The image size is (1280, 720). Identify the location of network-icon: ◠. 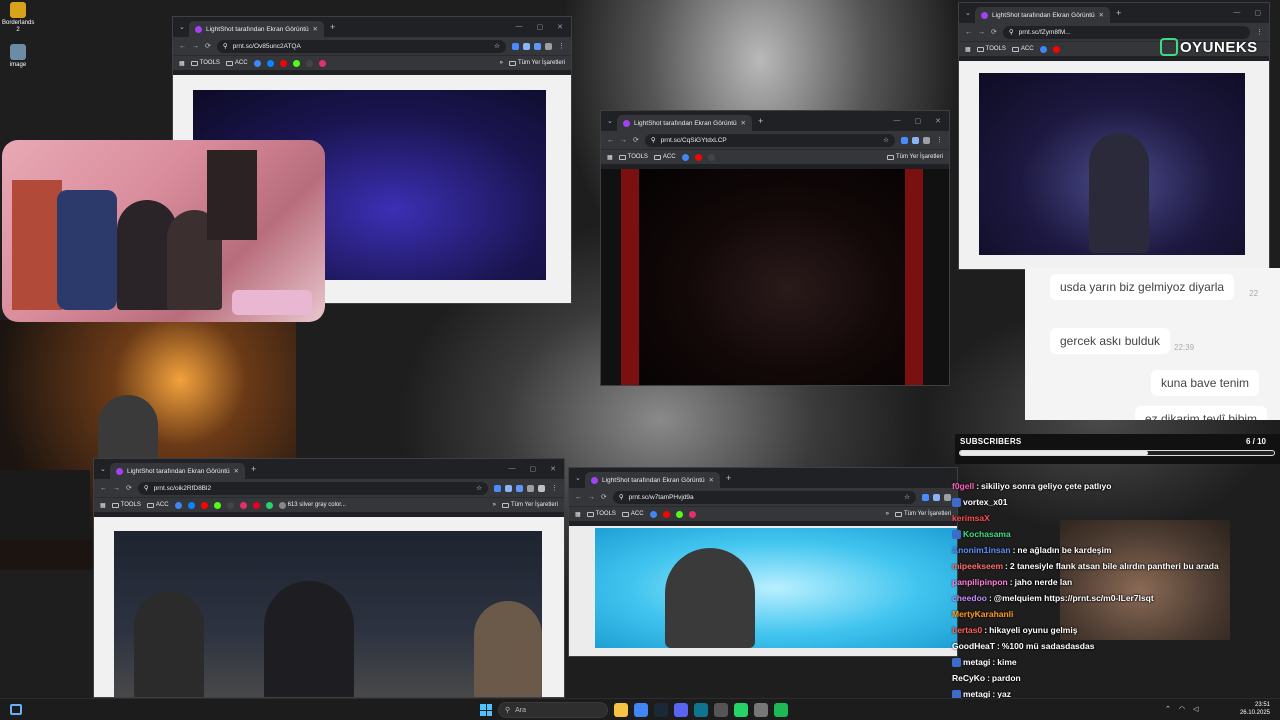
(1182, 709).